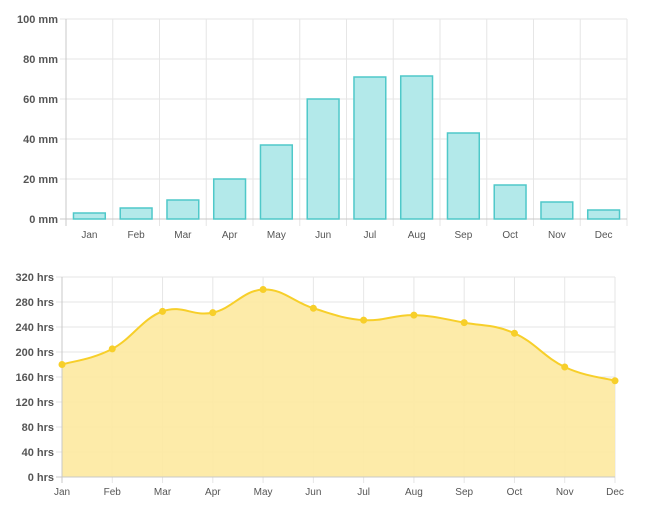 This screenshot has height=517, width=645. Describe the element at coordinates (163, 492) in the screenshot. I see `x-tick-label: Mar` at that location.